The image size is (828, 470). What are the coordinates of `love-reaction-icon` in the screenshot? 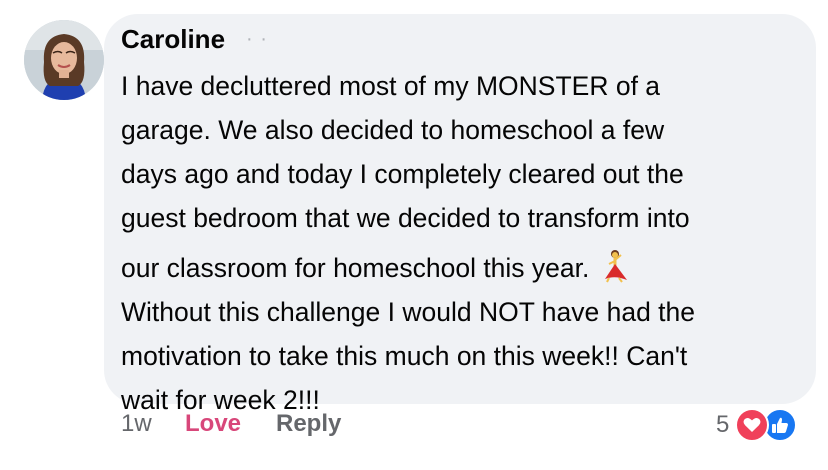 It's located at (752, 425).